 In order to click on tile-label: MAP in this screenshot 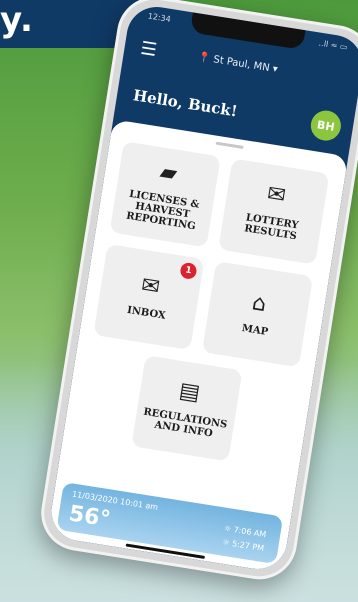, I will do `click(255, 330)`.